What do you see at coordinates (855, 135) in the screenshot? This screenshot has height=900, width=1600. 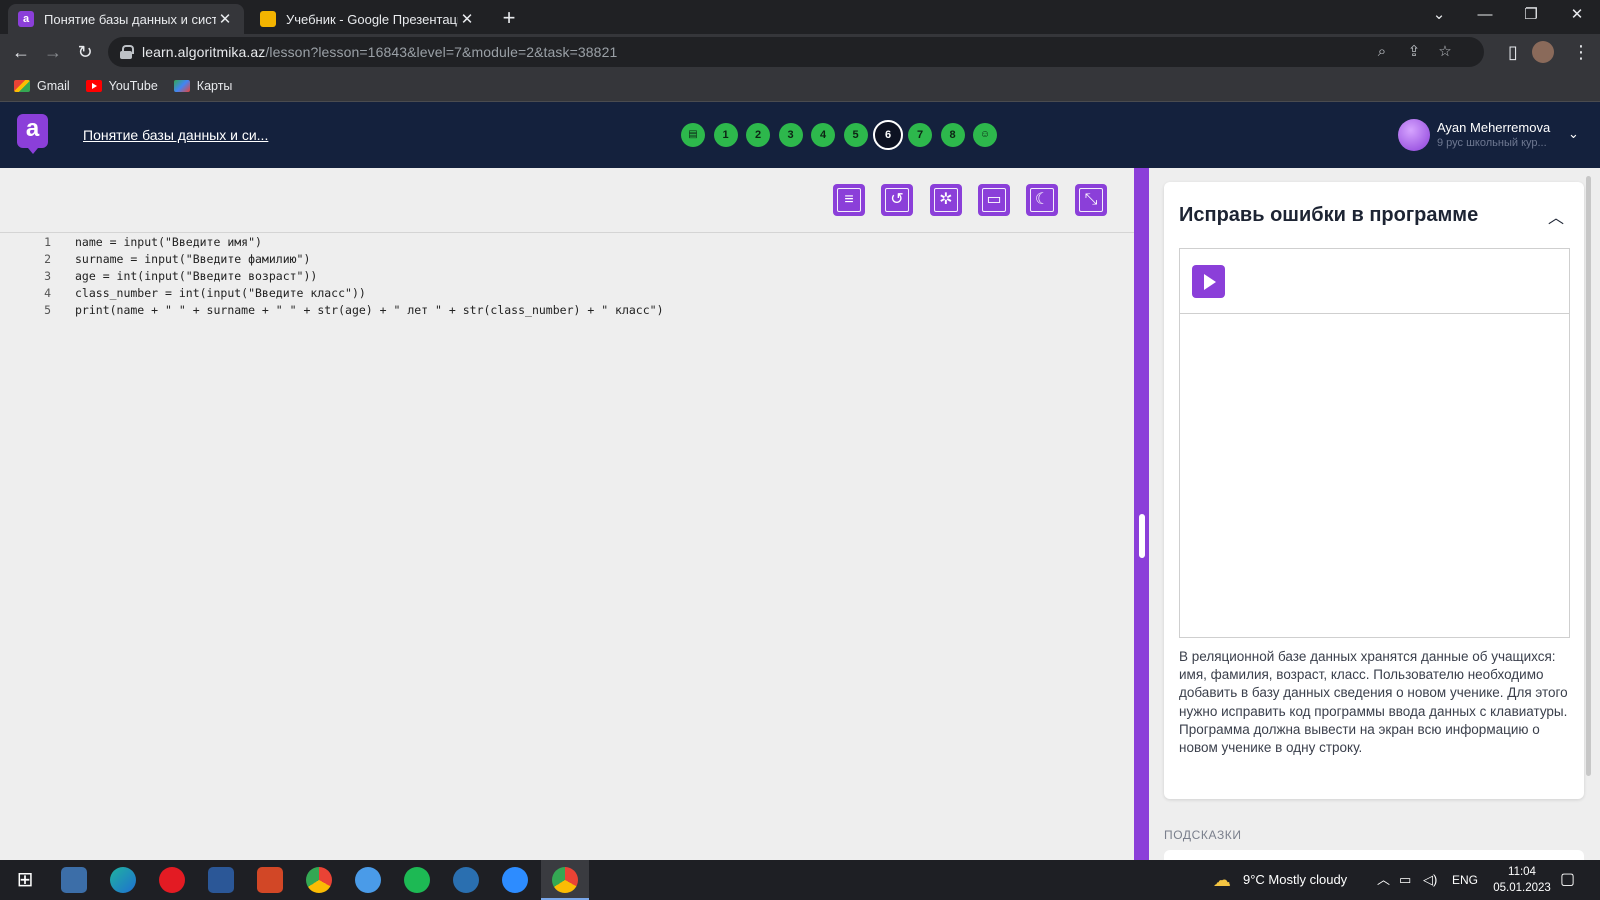 I see `step-5: 5` at bounding box center [855, 135].